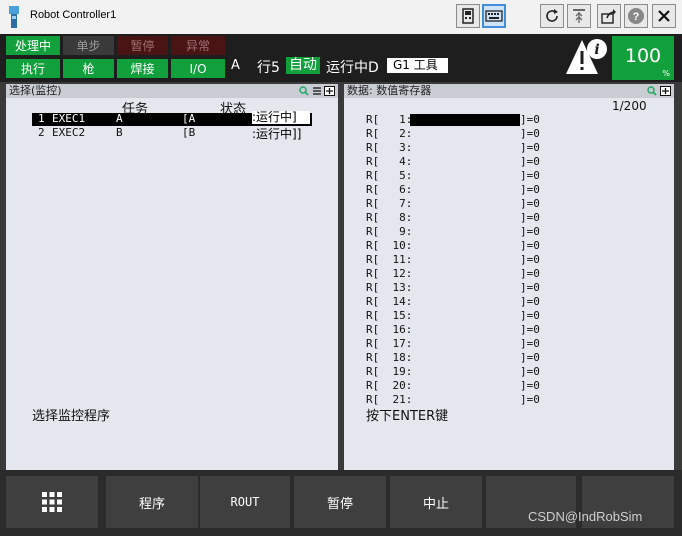  I want to click on title-bar: Robot Controller1 ?, so click(341, 17).